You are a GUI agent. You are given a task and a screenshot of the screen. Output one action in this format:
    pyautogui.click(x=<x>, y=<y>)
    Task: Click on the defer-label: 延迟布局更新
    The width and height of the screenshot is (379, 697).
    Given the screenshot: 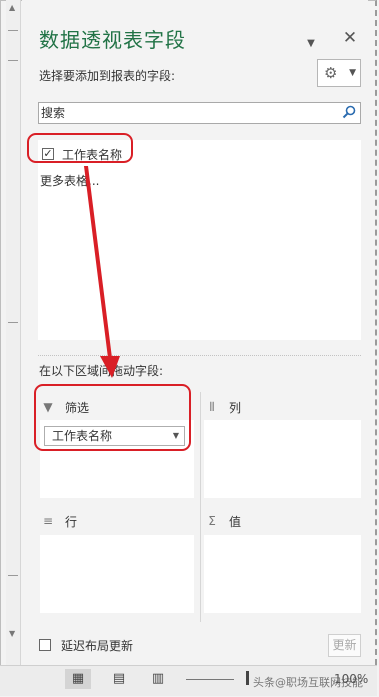 What is the action you would take?
    pyautogui.click(x=97, y=645)
    